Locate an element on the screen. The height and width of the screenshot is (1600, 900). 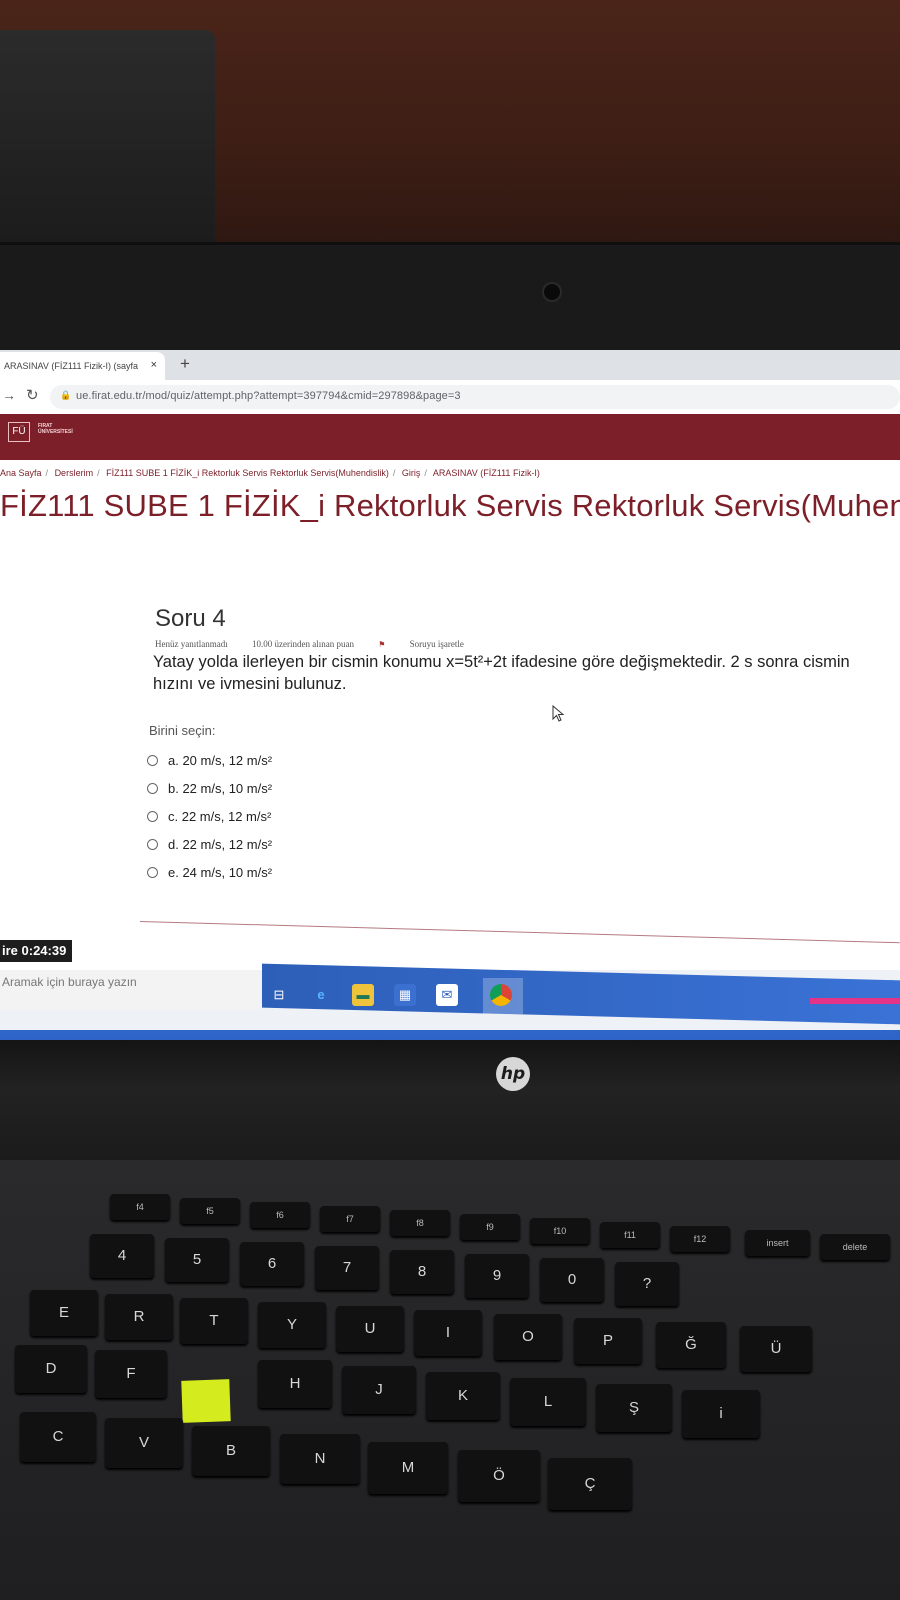
reload-icon: ↻ is located at coordinates (32, 395).